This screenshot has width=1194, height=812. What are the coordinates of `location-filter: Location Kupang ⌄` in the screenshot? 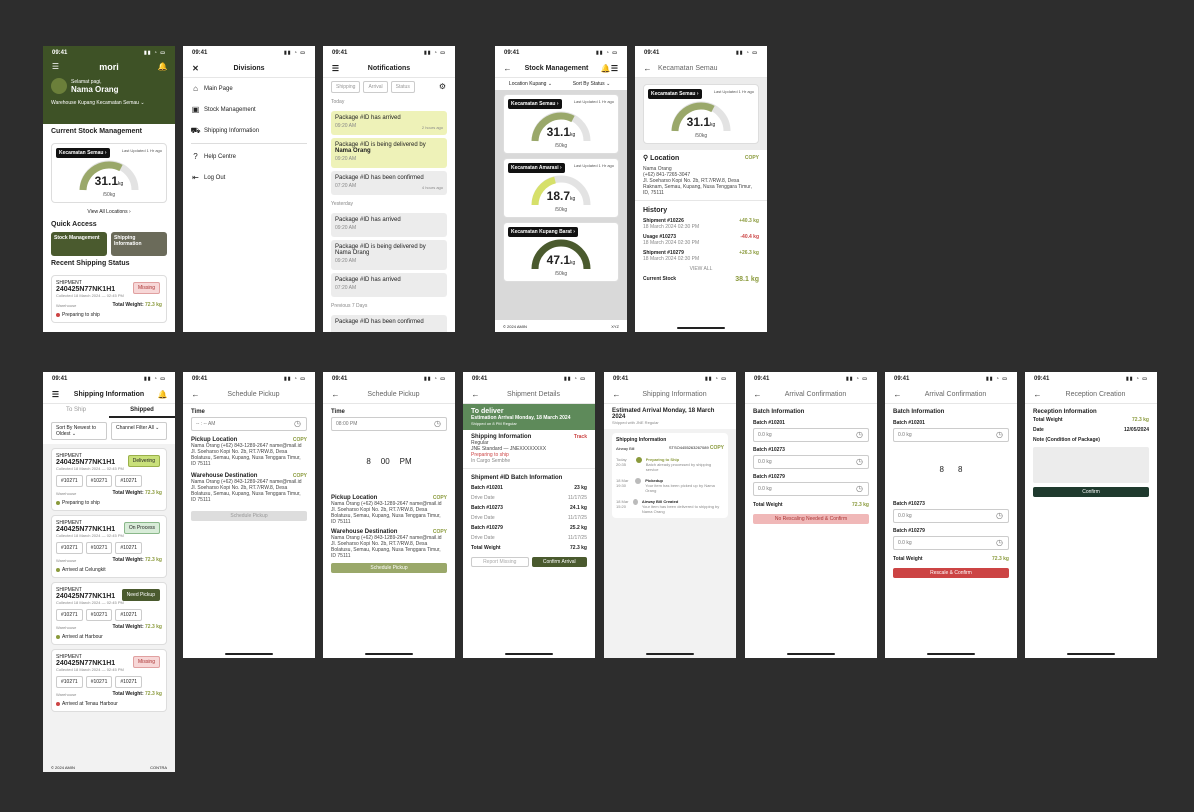 It's located at (530, 84).